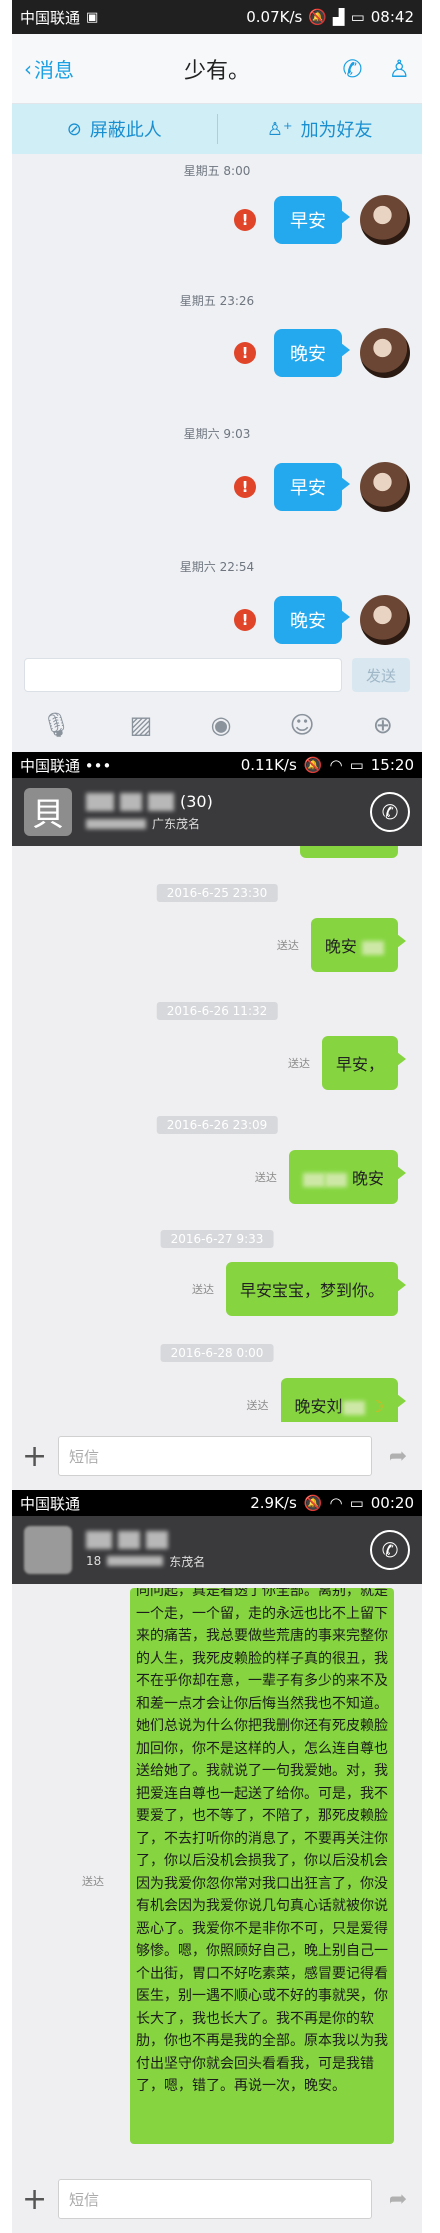  I want to click on redacted-number, so click(116, 823).